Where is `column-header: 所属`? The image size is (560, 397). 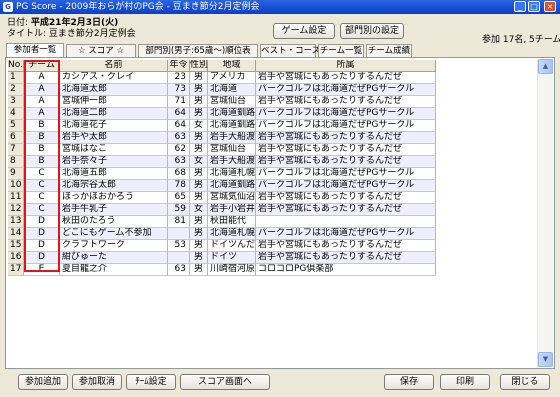 column-header: 所属 is located at coordinates (346, 66).